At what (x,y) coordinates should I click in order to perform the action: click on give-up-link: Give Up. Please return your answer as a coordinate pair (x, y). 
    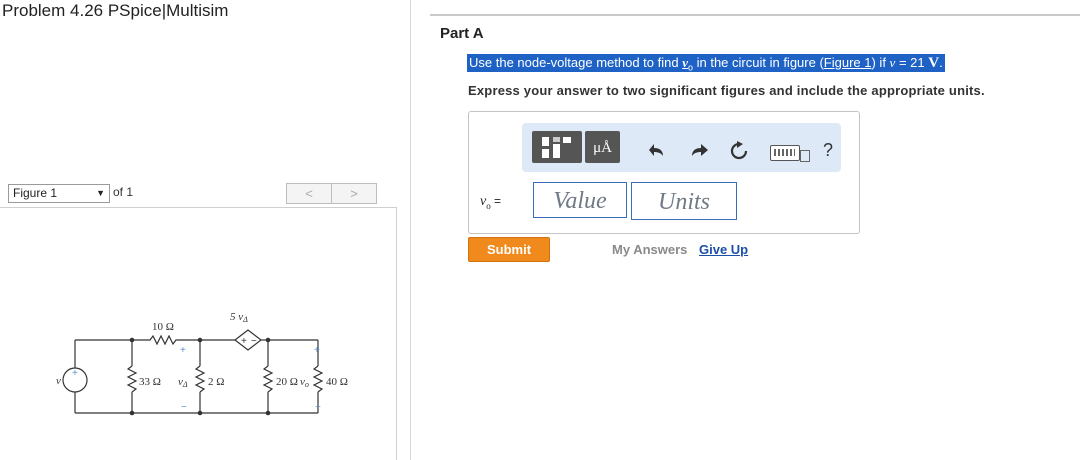
    Looking at the image, I should click on (723, 249).